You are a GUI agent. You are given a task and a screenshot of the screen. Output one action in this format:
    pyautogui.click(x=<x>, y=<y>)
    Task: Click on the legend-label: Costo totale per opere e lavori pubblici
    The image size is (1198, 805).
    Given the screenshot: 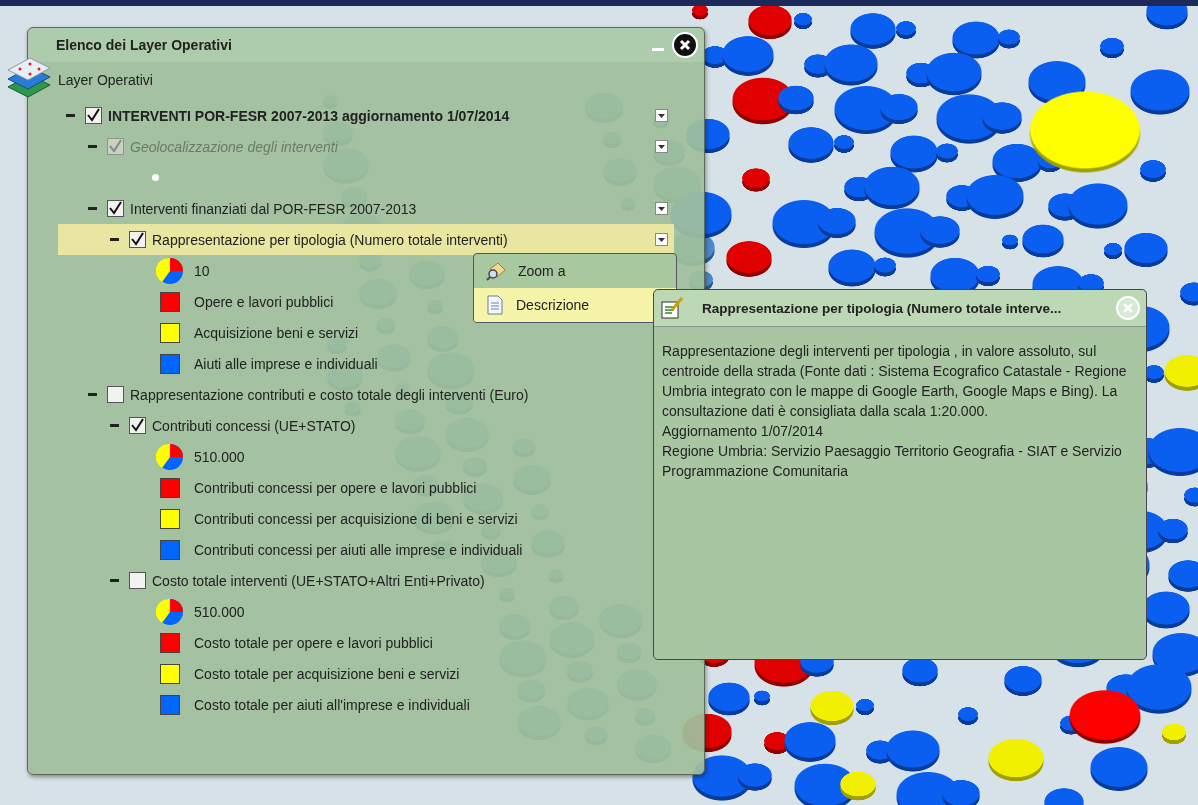 What is the action you would take?
    pyautogui.click(x=313, y=642)
    